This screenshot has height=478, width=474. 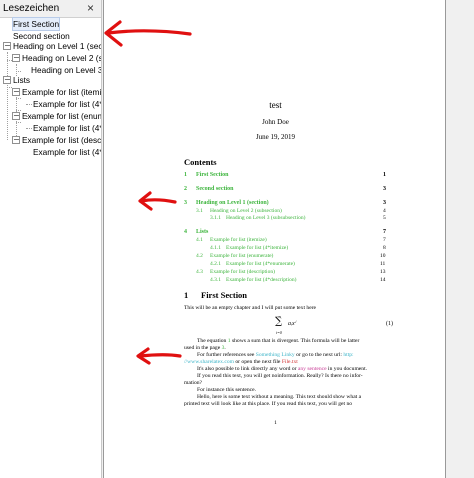 What do you see at coordinates (384, 218) in the screenshot?
I see `toc-page: 5` at bounding box center [384, 218].